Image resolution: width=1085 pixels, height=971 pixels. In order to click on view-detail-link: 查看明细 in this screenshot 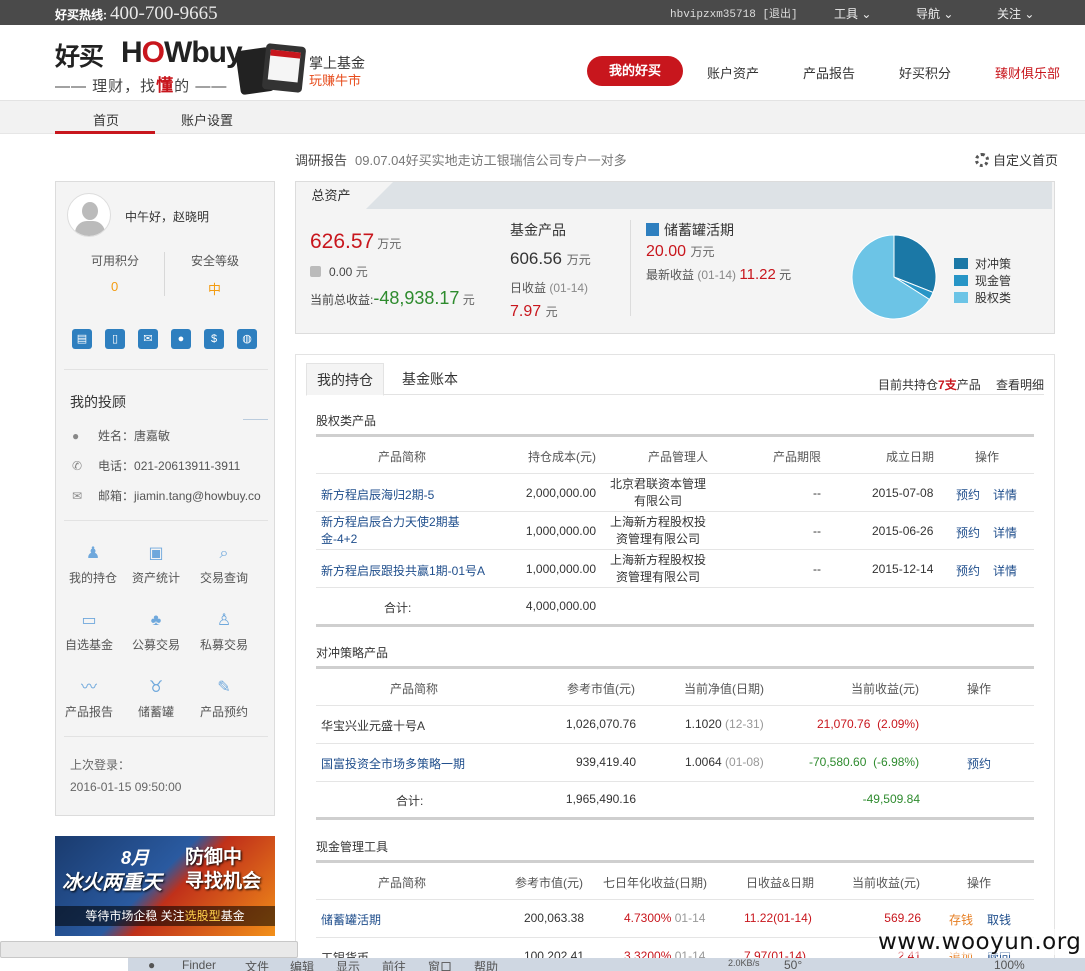, I will do `click(1020, 384)`.